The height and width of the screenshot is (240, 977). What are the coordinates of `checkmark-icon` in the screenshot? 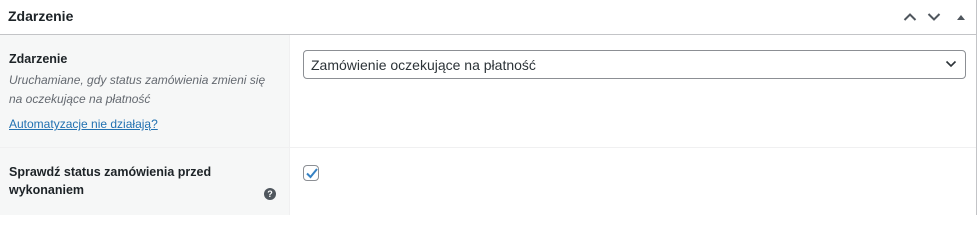 It's located at (312, 173).